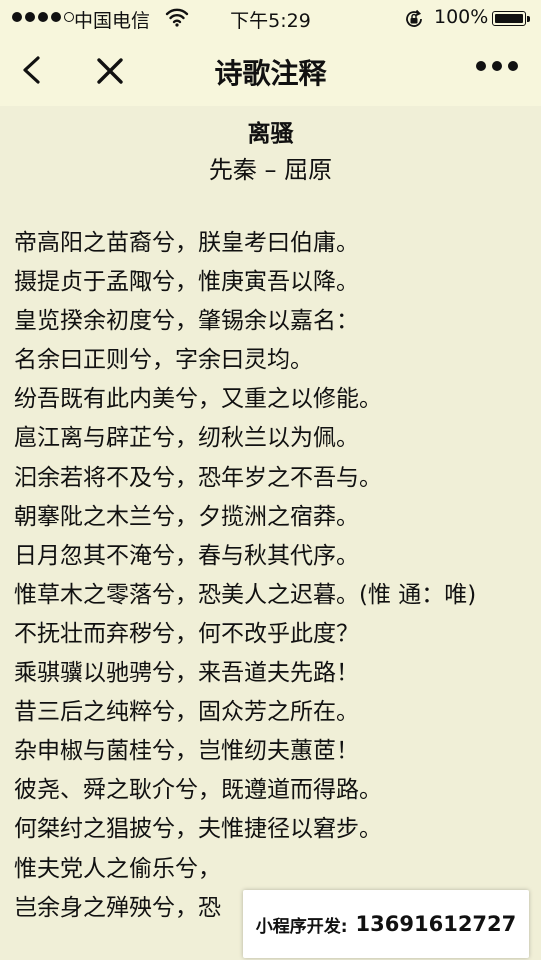 This screenshot has height=960, width=541. Describe the element at coordinates (198, 829) in the screenshot. I see `poem-line: 何桀纣之猖披兮，夫惟捷径以窘步。` at that location.